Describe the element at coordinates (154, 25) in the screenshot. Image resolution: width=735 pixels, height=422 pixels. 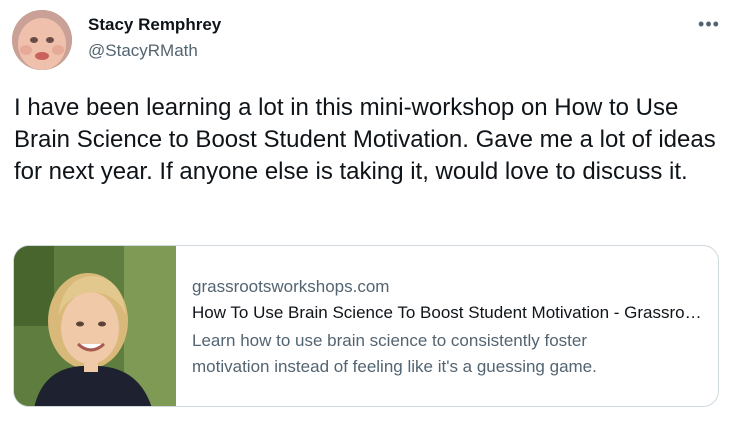
I see `author-name: Stacy Remphrey` at that location.